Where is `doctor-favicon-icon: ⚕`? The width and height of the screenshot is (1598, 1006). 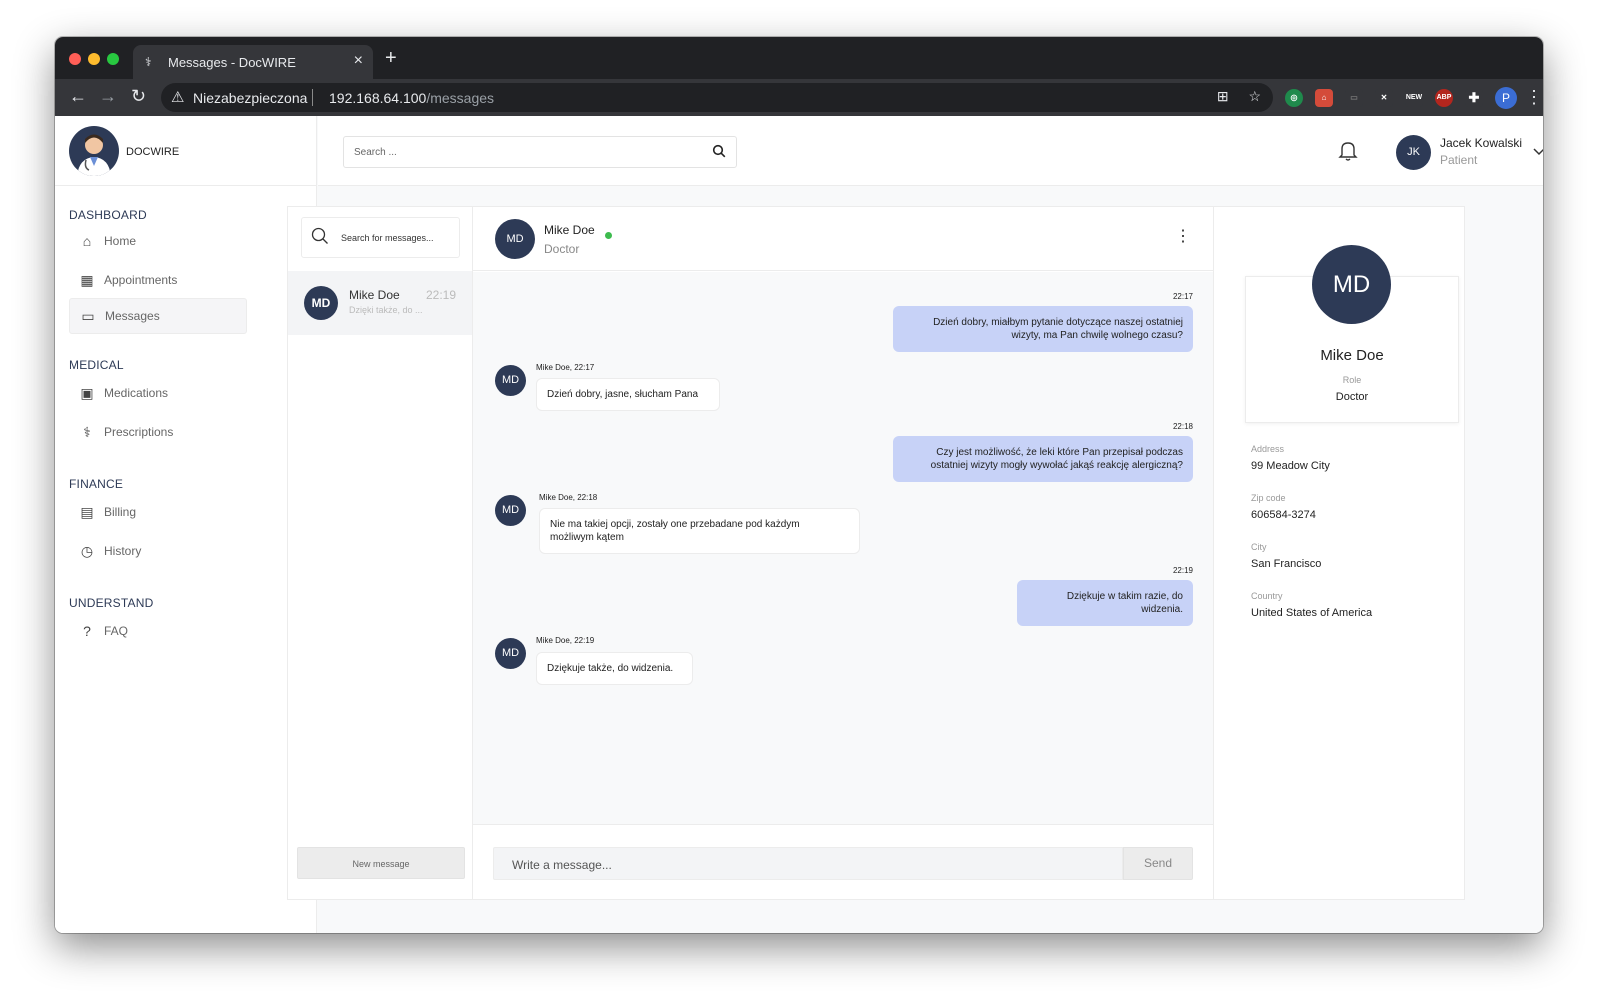
doctor-favicon-icon: ⚕ is located at coordinates (148, 62).